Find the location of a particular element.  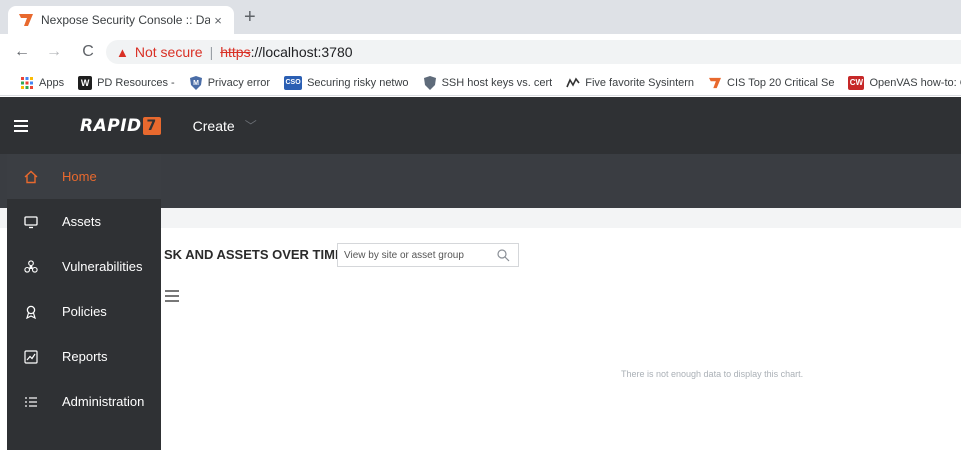

ribbon-icon is located at coordinates (26, 312).